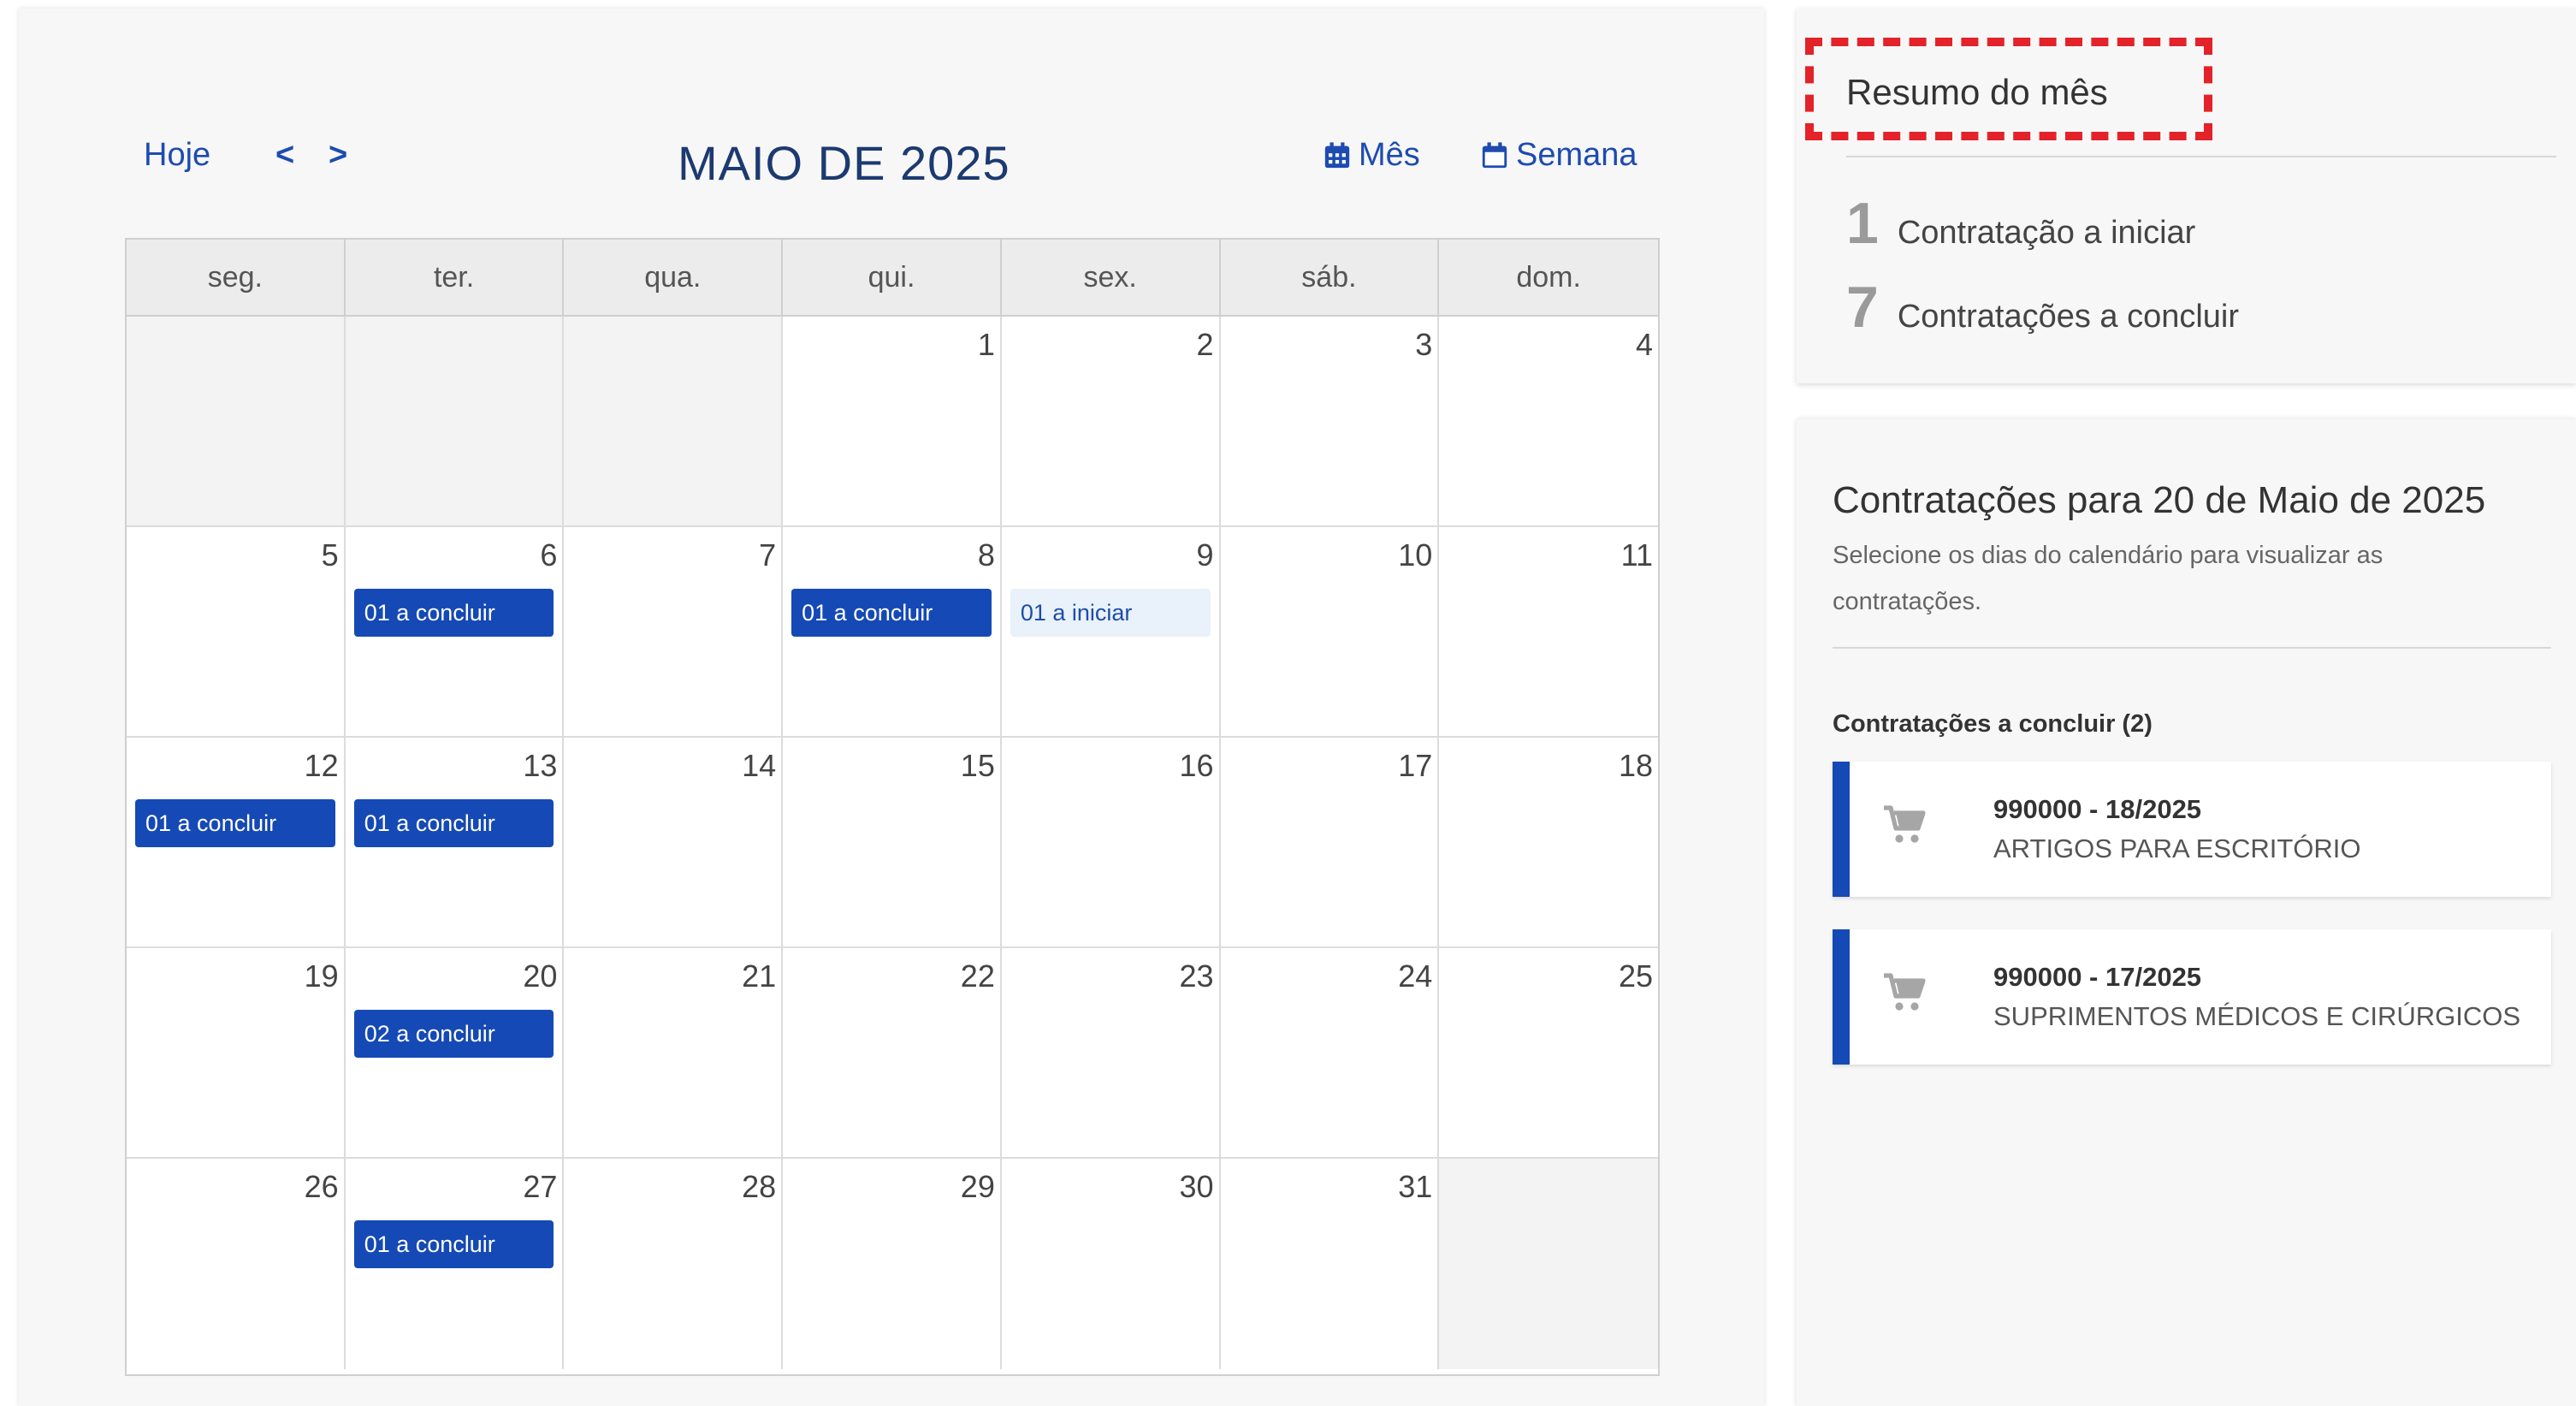  I want to click on calendar-day-11: 11, so click(1548, 632).